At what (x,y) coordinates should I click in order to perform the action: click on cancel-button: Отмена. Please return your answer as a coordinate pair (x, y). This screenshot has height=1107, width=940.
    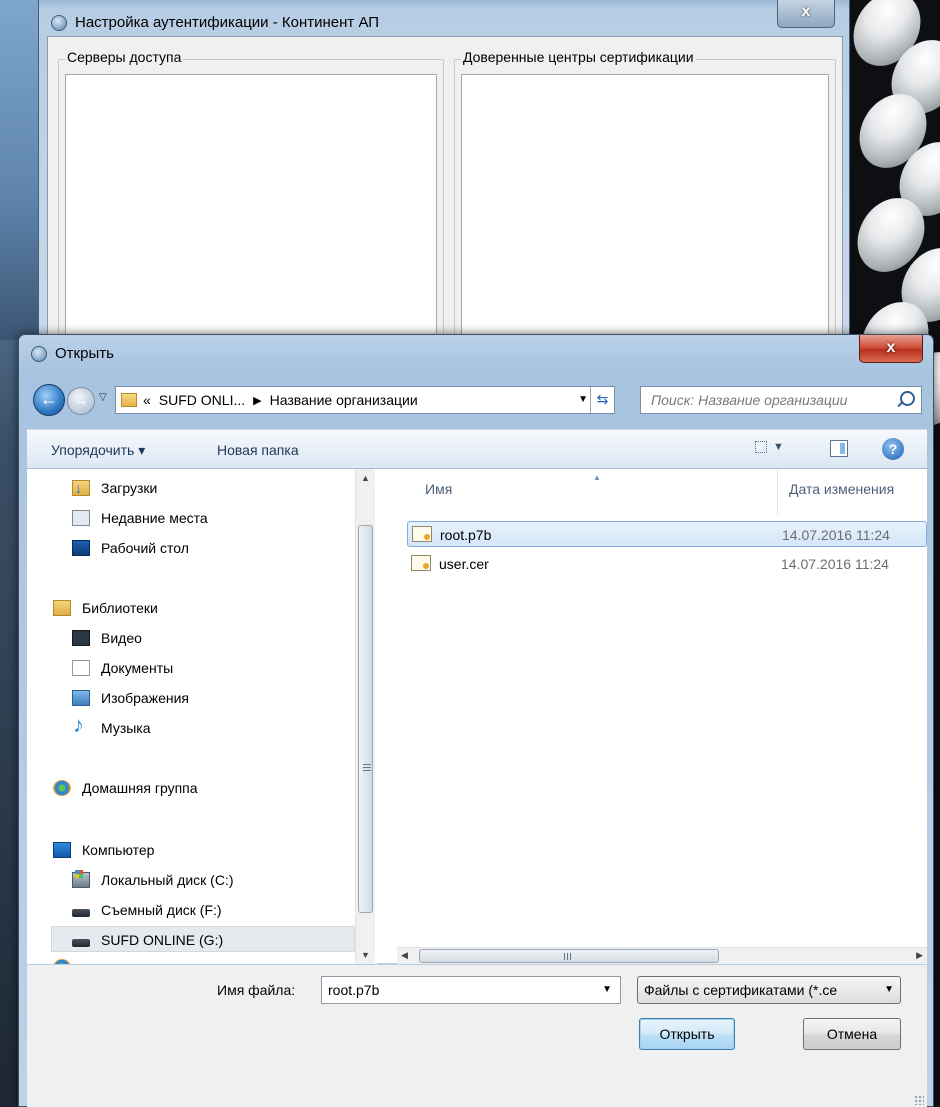
    Looking at the image, I should click on (852, 1034).